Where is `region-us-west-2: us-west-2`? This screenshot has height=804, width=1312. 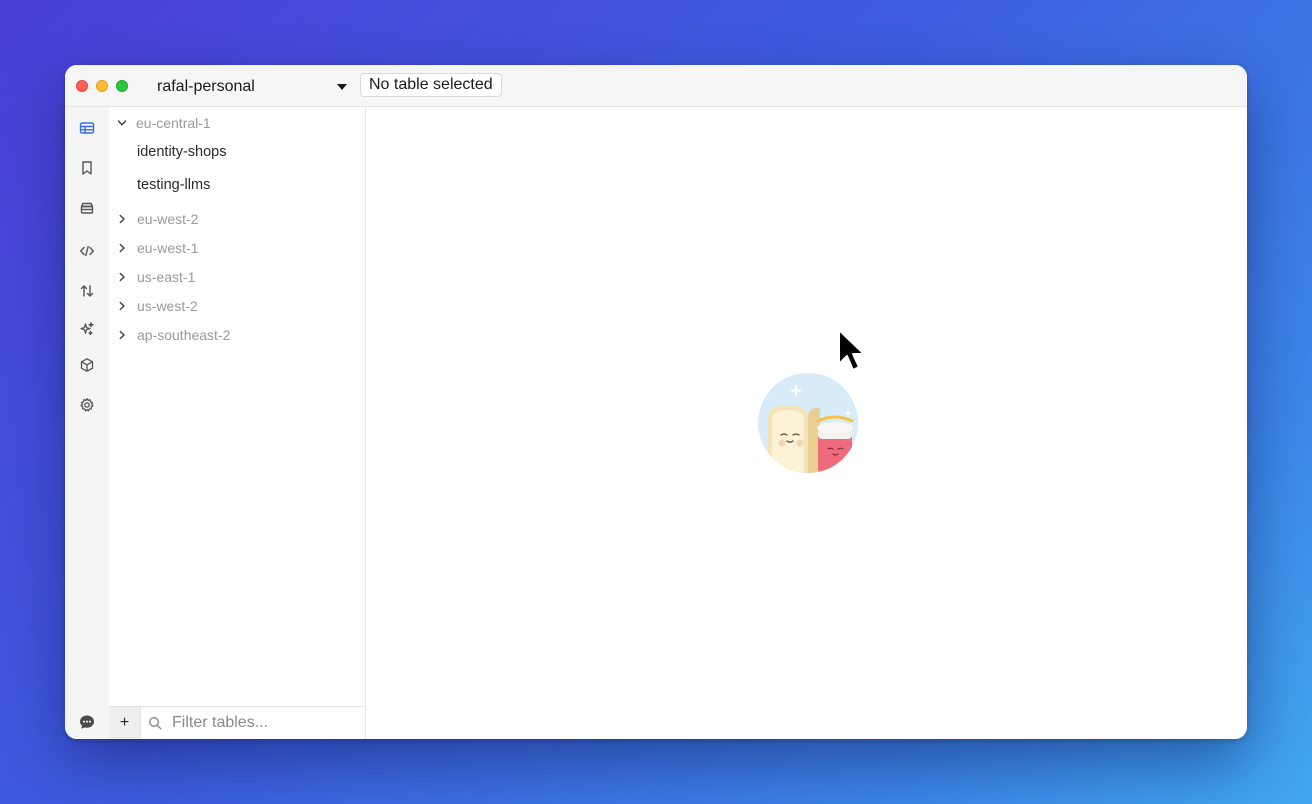 region-us-west-2: us-west-2 is located at coordinates (237, 306).